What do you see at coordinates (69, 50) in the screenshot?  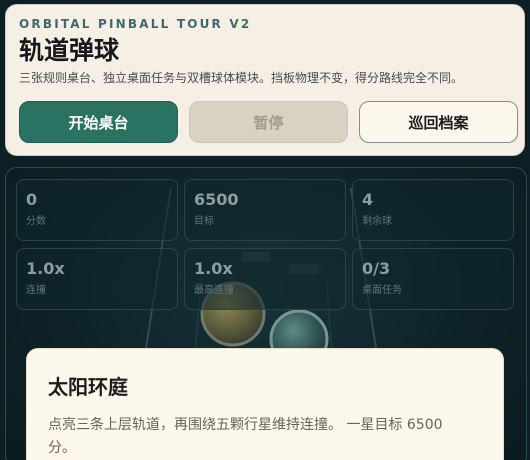 I see `page-title: 轨道弹球` at bounding box center [69, 50].